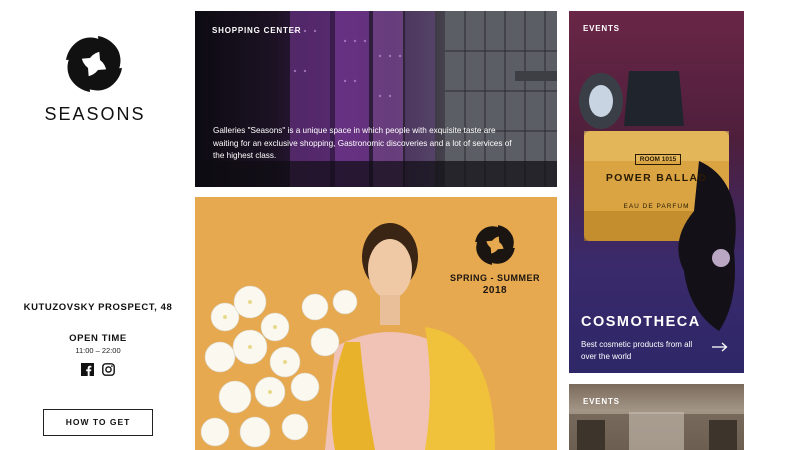 The image size is (800, 450). I want to click on spring-summer-title: SPRING - SUMMER, so click(494, 278).